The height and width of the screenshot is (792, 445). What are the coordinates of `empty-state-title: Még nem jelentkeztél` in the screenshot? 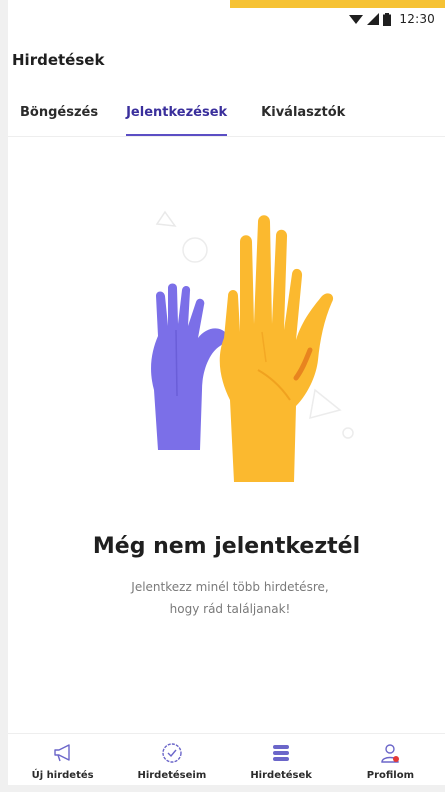 It's located at (226, 546).